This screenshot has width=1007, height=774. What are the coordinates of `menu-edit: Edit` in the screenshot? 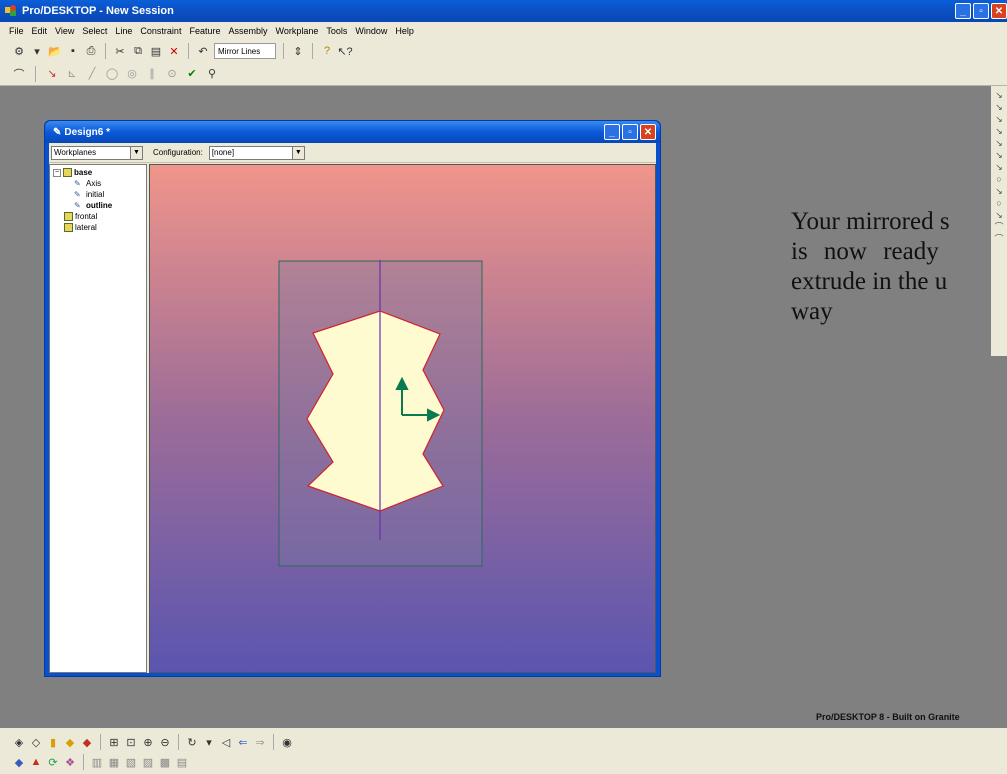 It's located at (40, 31).